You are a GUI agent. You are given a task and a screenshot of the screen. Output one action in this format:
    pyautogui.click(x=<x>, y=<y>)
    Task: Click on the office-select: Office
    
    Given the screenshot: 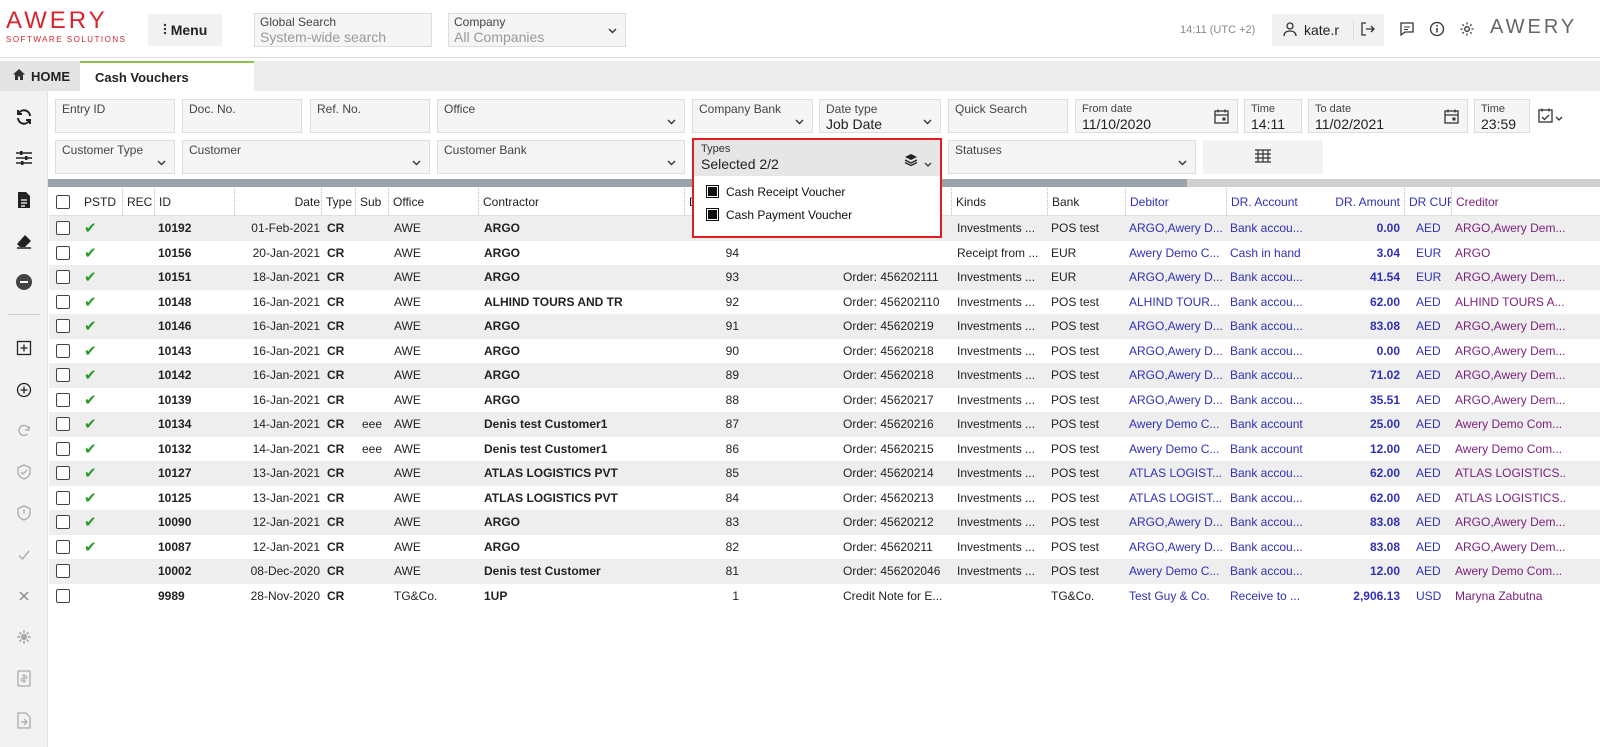 What is the action you would take?
    pyautogui.click(x=561, y=116)
    